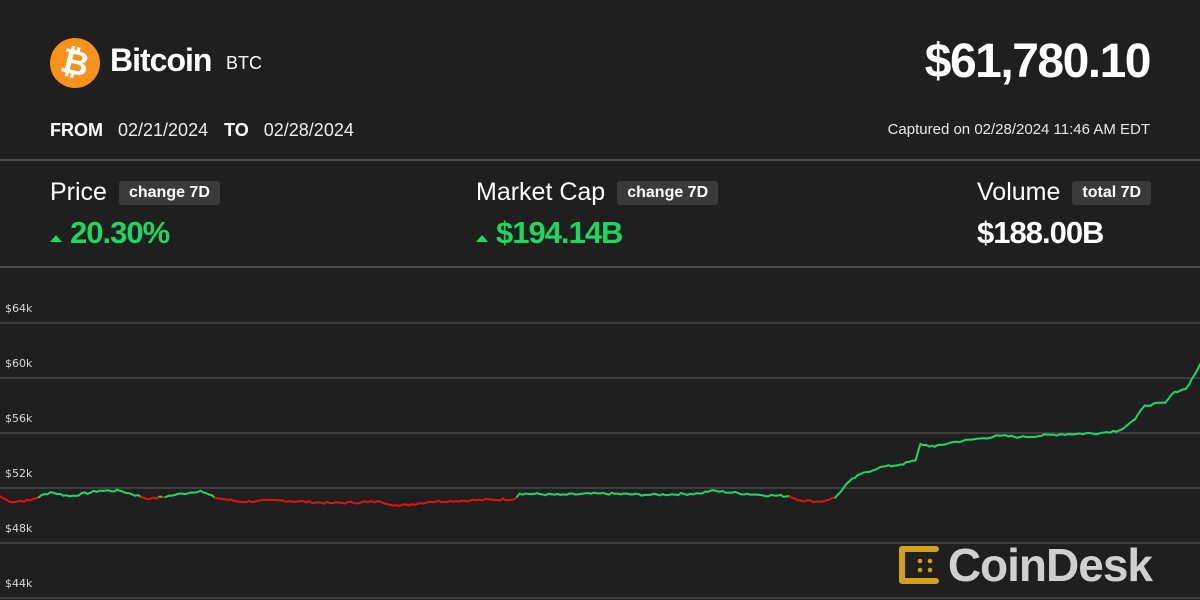  I want to click on to-date: 02/28/2024, so click(308, 130).